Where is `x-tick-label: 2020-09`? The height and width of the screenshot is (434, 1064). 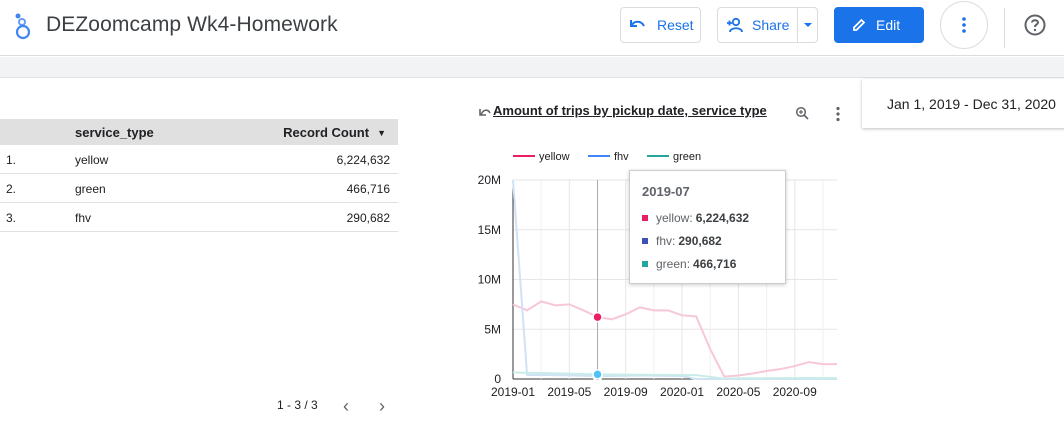 x-tick-label: 2020-09 is located at coordinates (795, 392).